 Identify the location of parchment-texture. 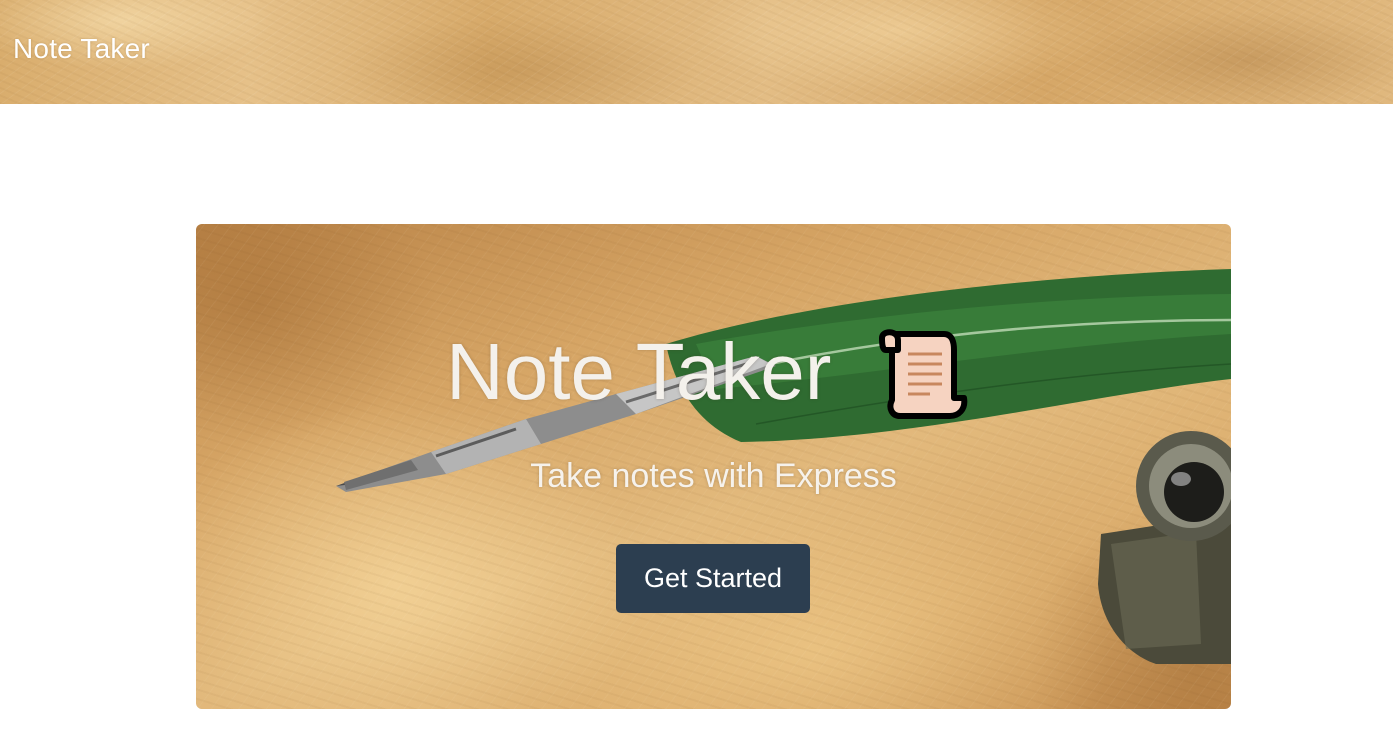
(696, 52).